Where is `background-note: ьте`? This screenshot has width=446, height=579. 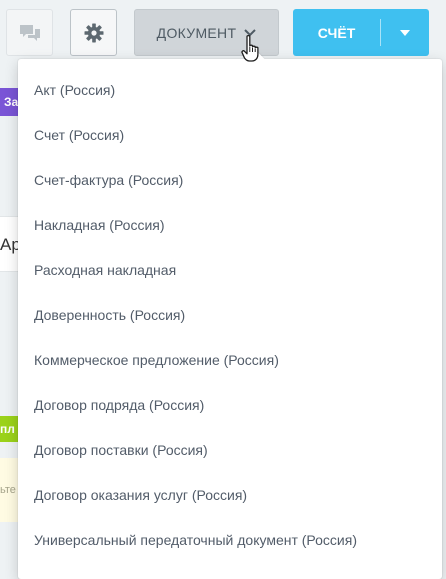
background-note: ьте is located at coordinates (10, 490).